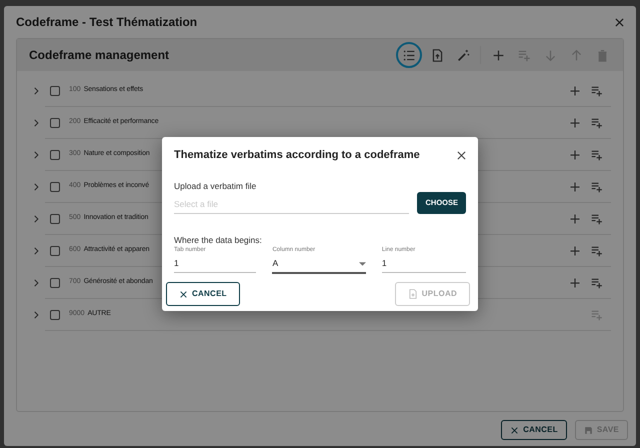  Describe the element at coordinates (362, 264) in the screenshot. I see `caret-icon` at that location.